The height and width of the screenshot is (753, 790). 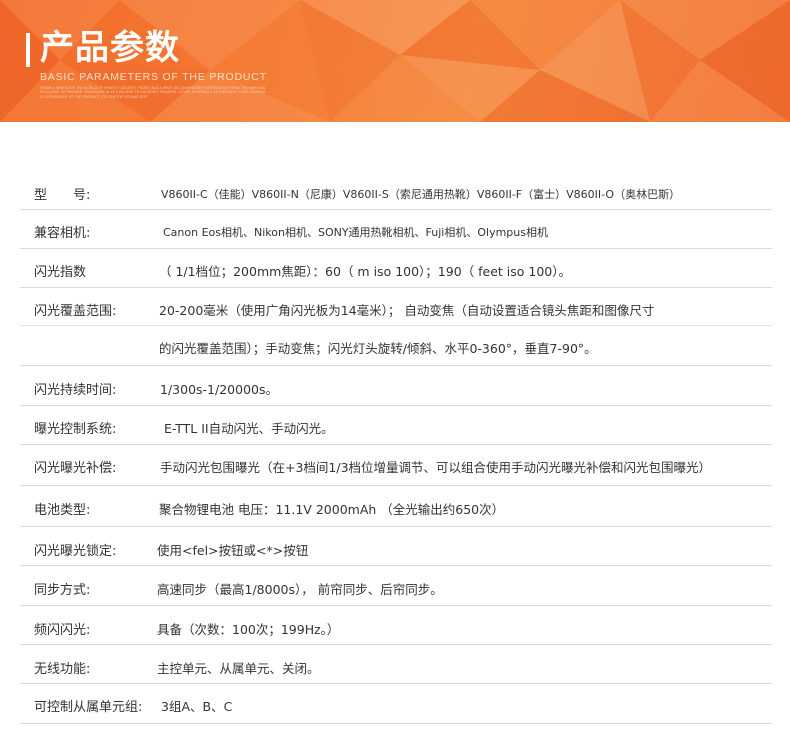 What do you see at coordinates (62, 669) in the screenshot?
I see `param-label: 无线功能:` at bounding box center [62, 669].